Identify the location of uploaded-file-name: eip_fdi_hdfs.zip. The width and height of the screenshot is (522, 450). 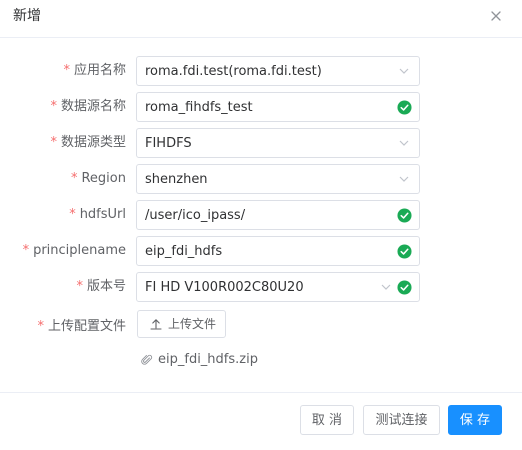
(208, 359).